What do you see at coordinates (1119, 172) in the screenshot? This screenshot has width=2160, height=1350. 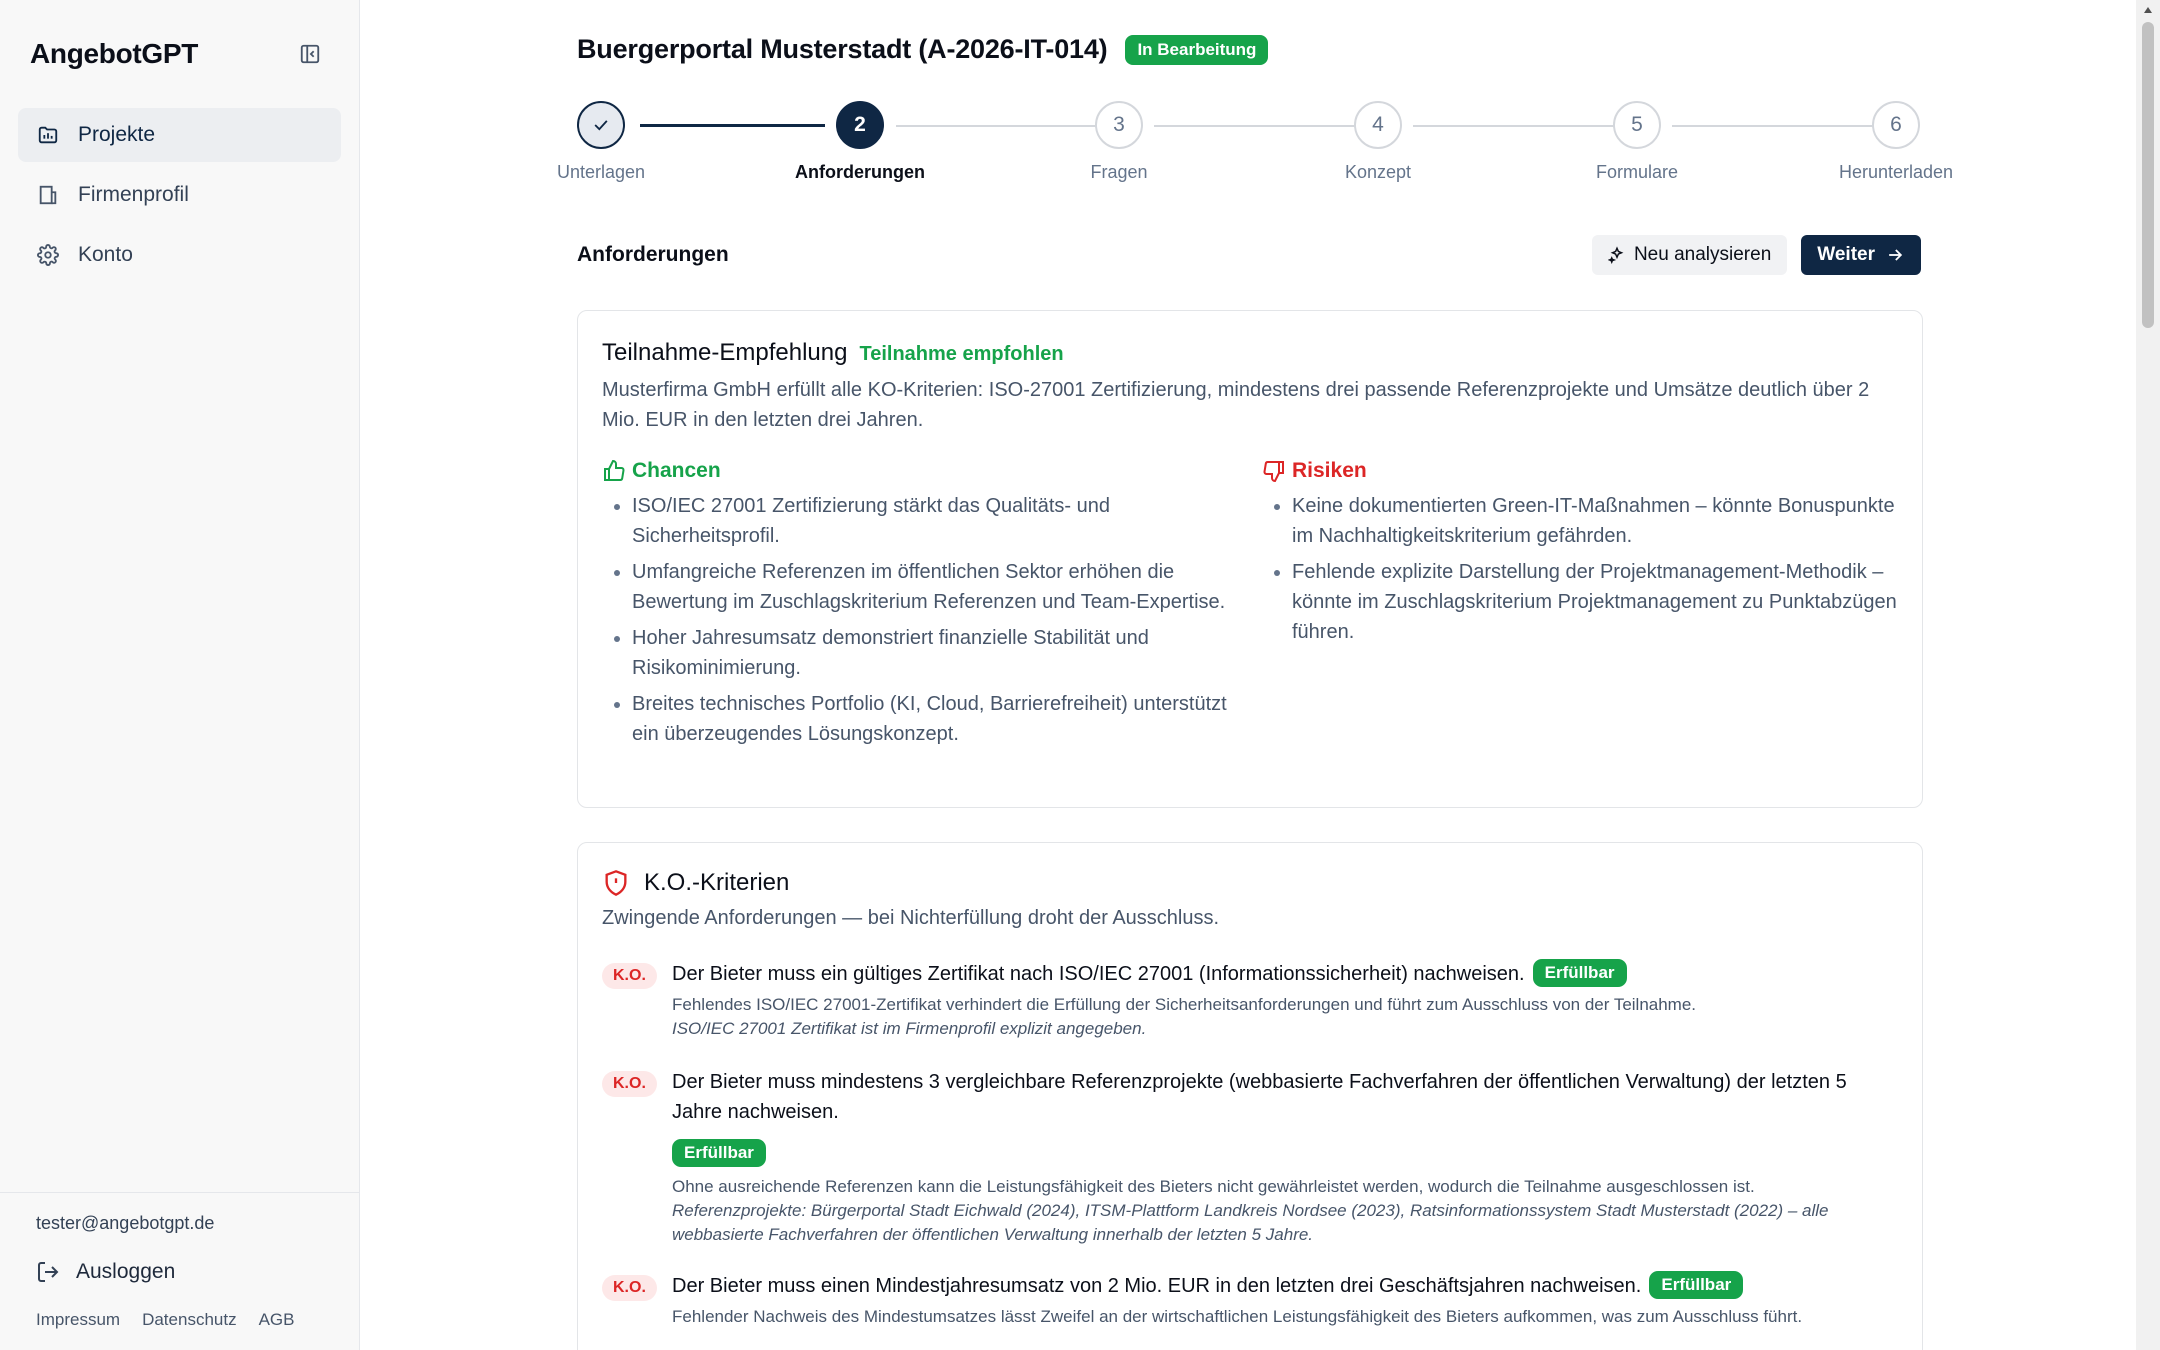 I see `step-3-label: Fragen` at bounding box center [1119, 172].